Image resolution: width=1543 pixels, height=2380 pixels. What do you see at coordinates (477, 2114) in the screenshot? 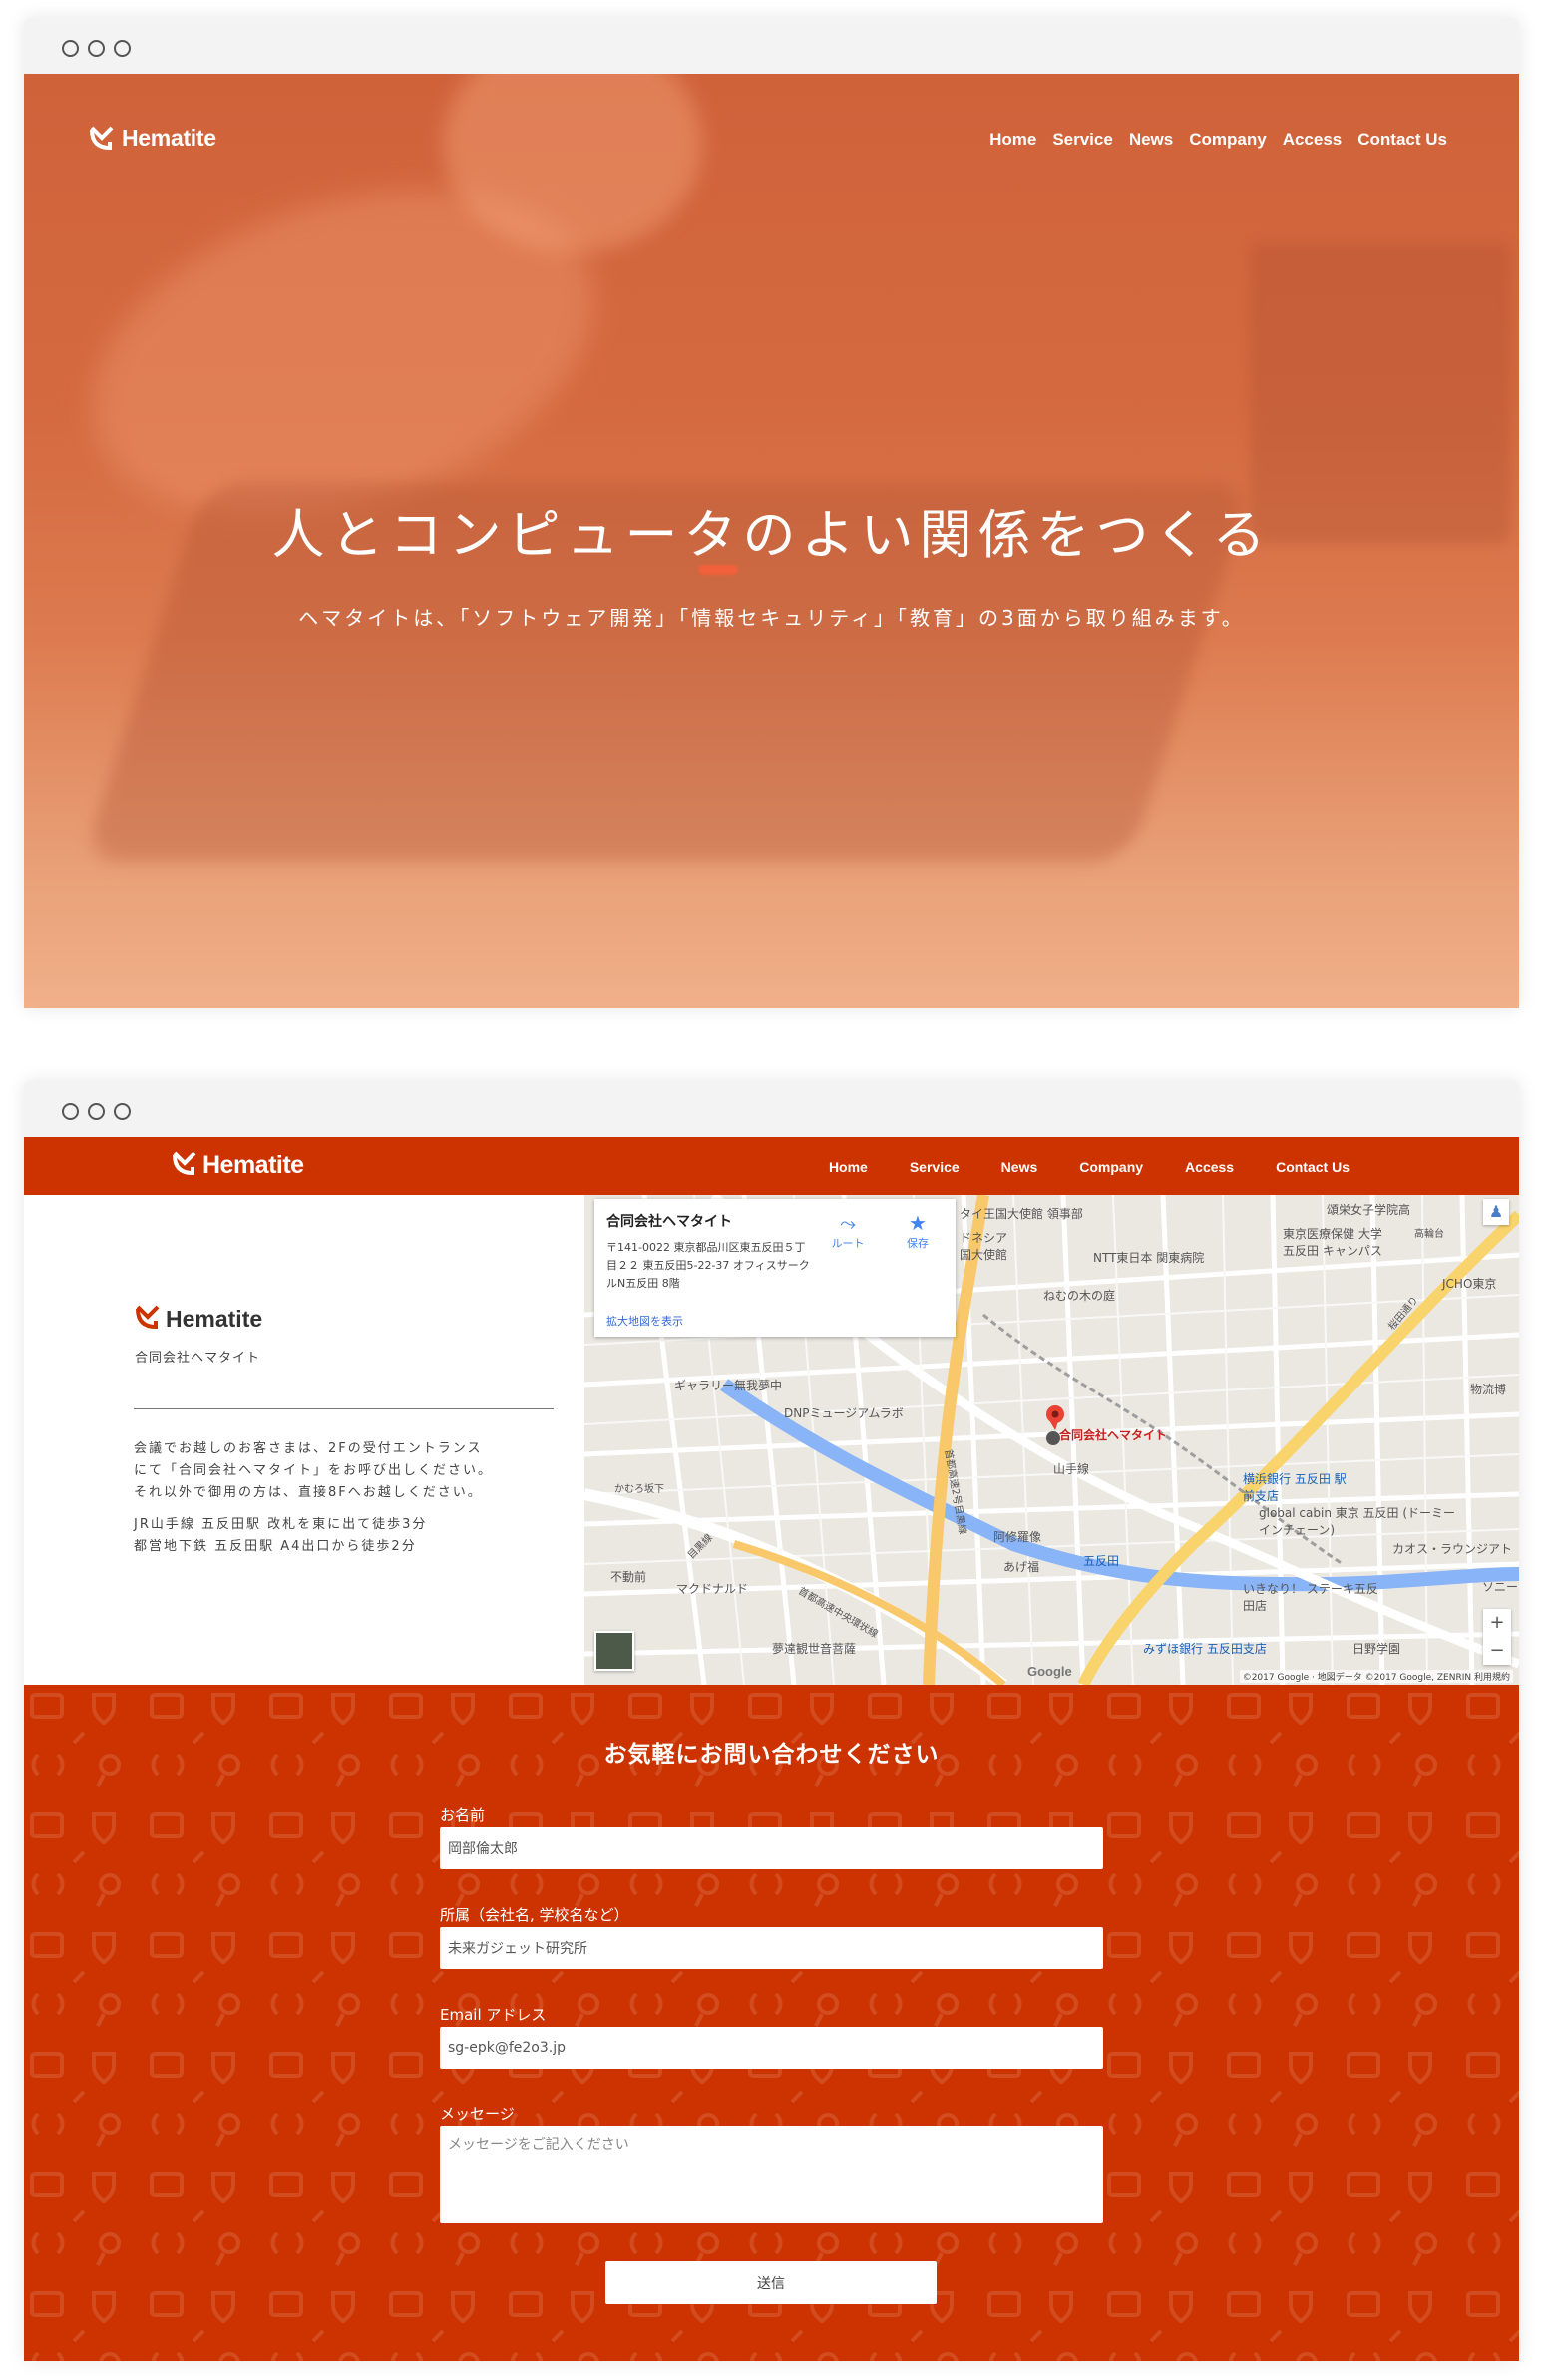
I see `message-label: メッセージ` at bounding box center [477, 2114].